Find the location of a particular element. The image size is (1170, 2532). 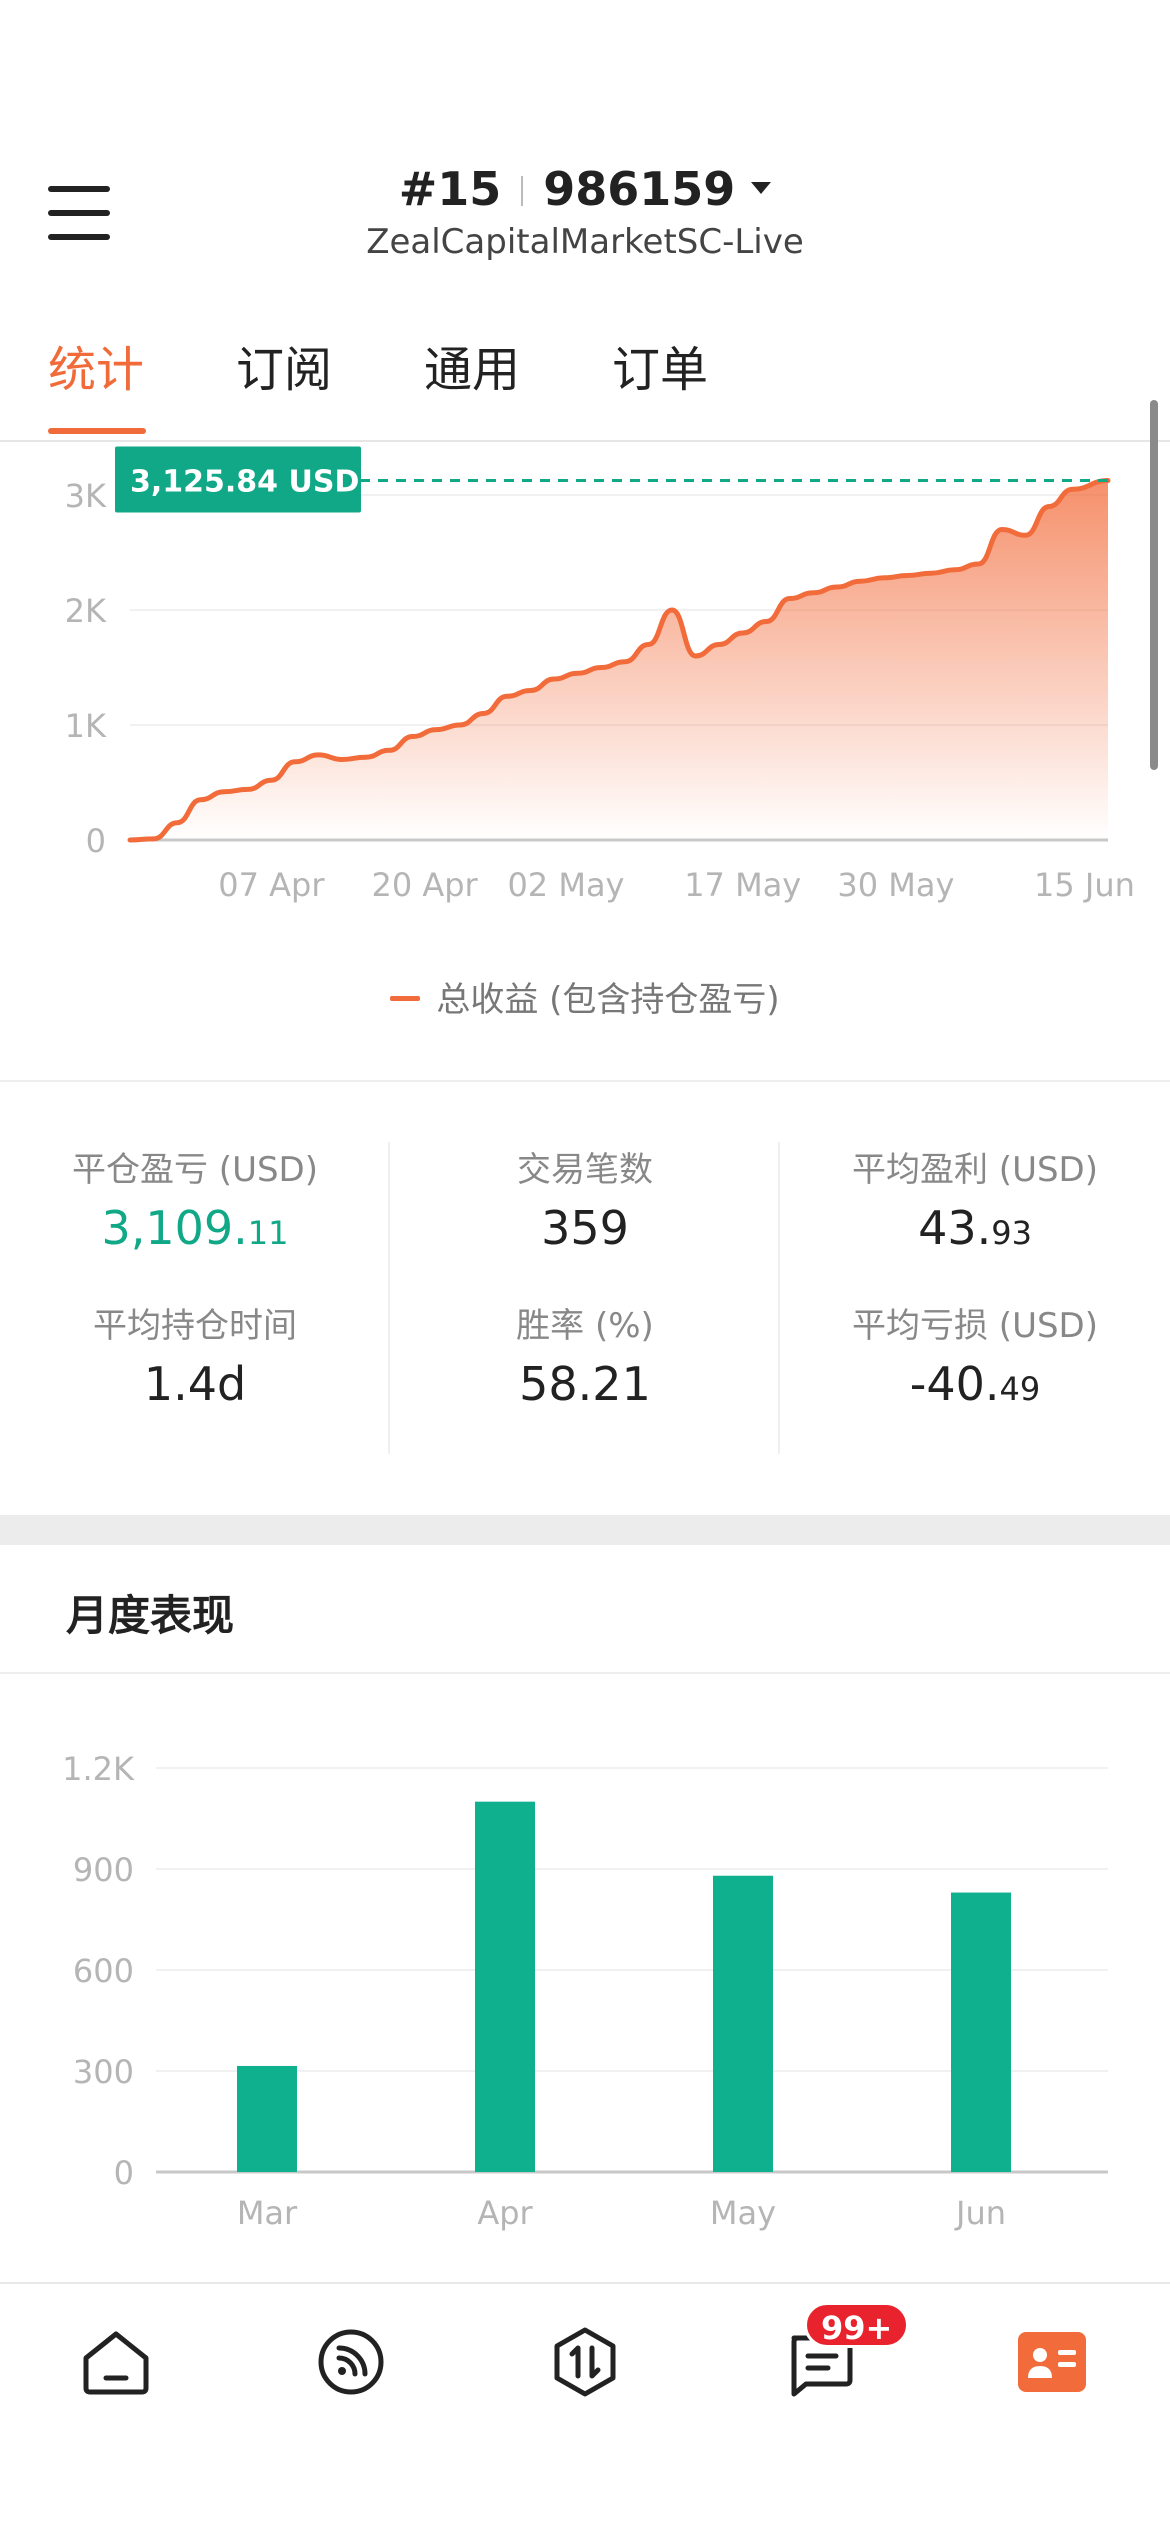

y-tick-label: 2K is located at coordinates (86, 611).